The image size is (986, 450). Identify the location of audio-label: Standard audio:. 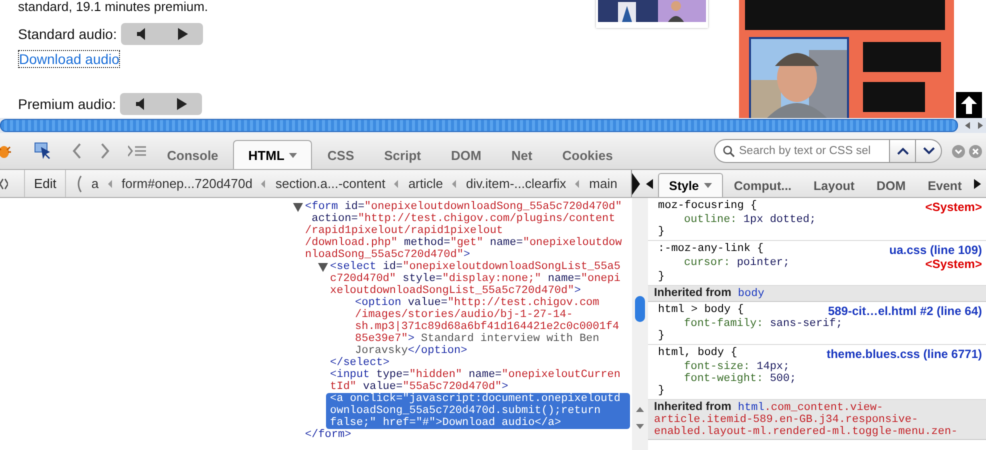
(67, 34).